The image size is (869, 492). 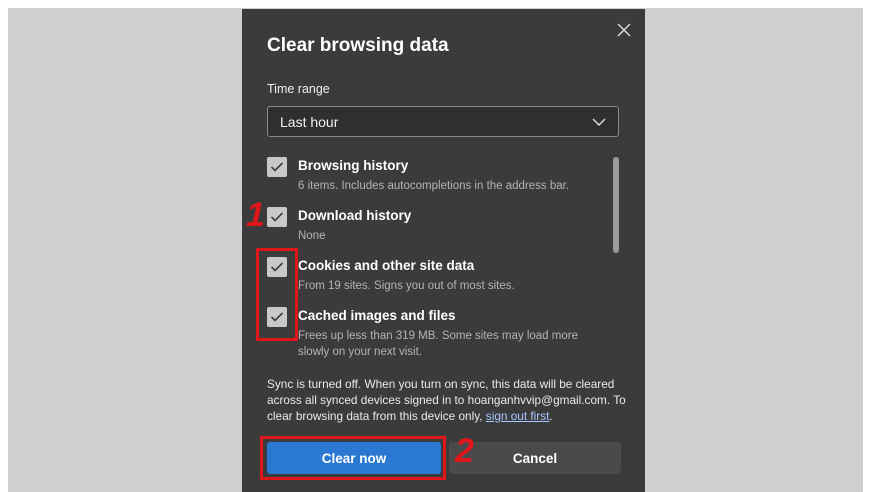 What do you see at coordinates (353, 458) in the screenshot?
I see `annotation-box-clear-button` at bounding box center [353, 458].